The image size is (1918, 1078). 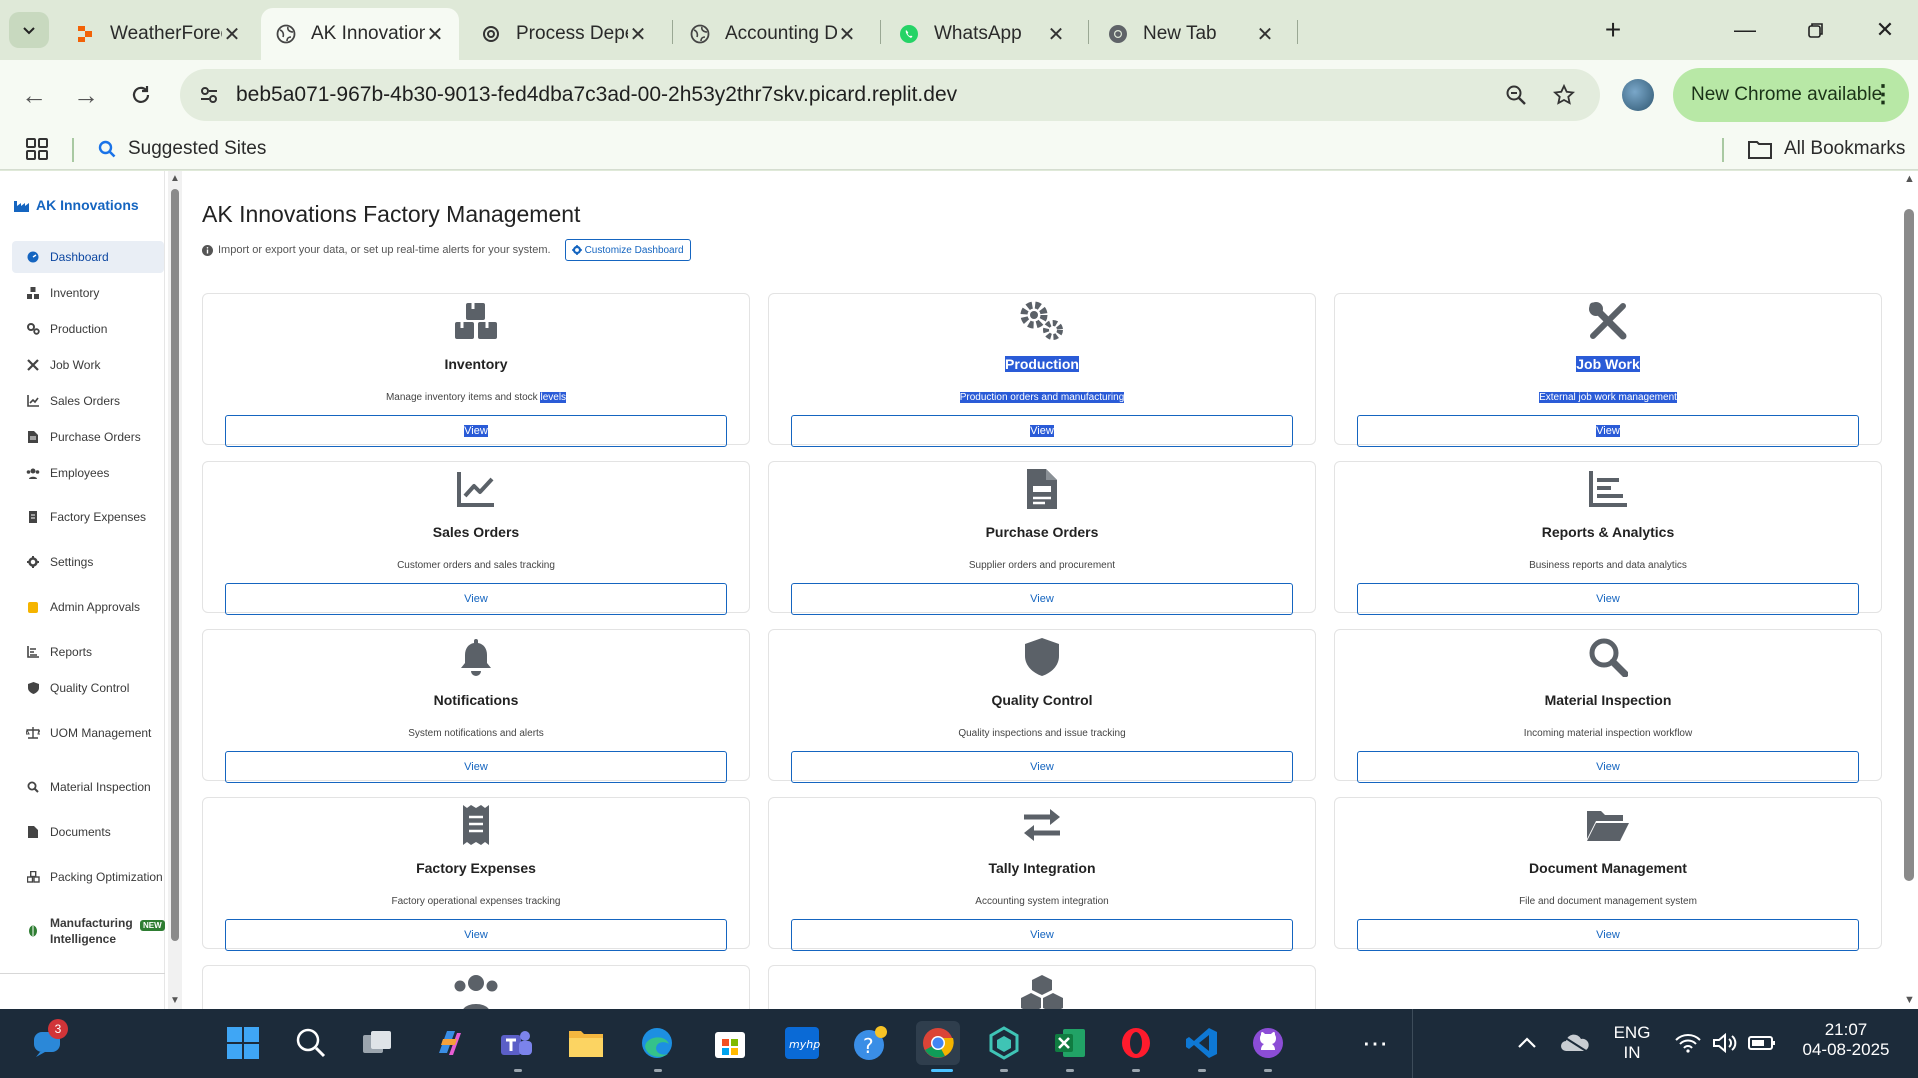 What do you see at coordinates (1575, 1043) in the screenshot?
I see `onedrive-icon` at bounding box center [1575, 1043].